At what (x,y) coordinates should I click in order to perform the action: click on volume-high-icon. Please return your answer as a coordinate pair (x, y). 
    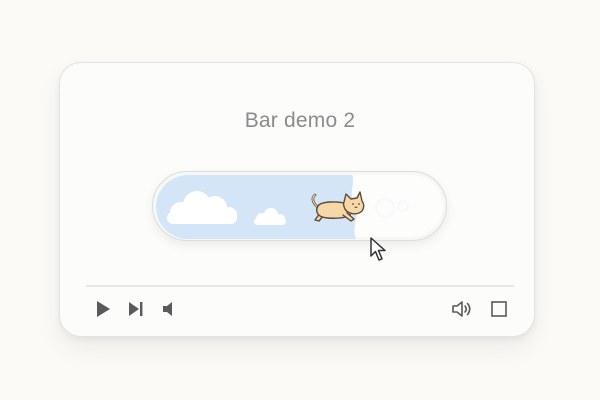
    Looking at the image, I should click on (461, 309).